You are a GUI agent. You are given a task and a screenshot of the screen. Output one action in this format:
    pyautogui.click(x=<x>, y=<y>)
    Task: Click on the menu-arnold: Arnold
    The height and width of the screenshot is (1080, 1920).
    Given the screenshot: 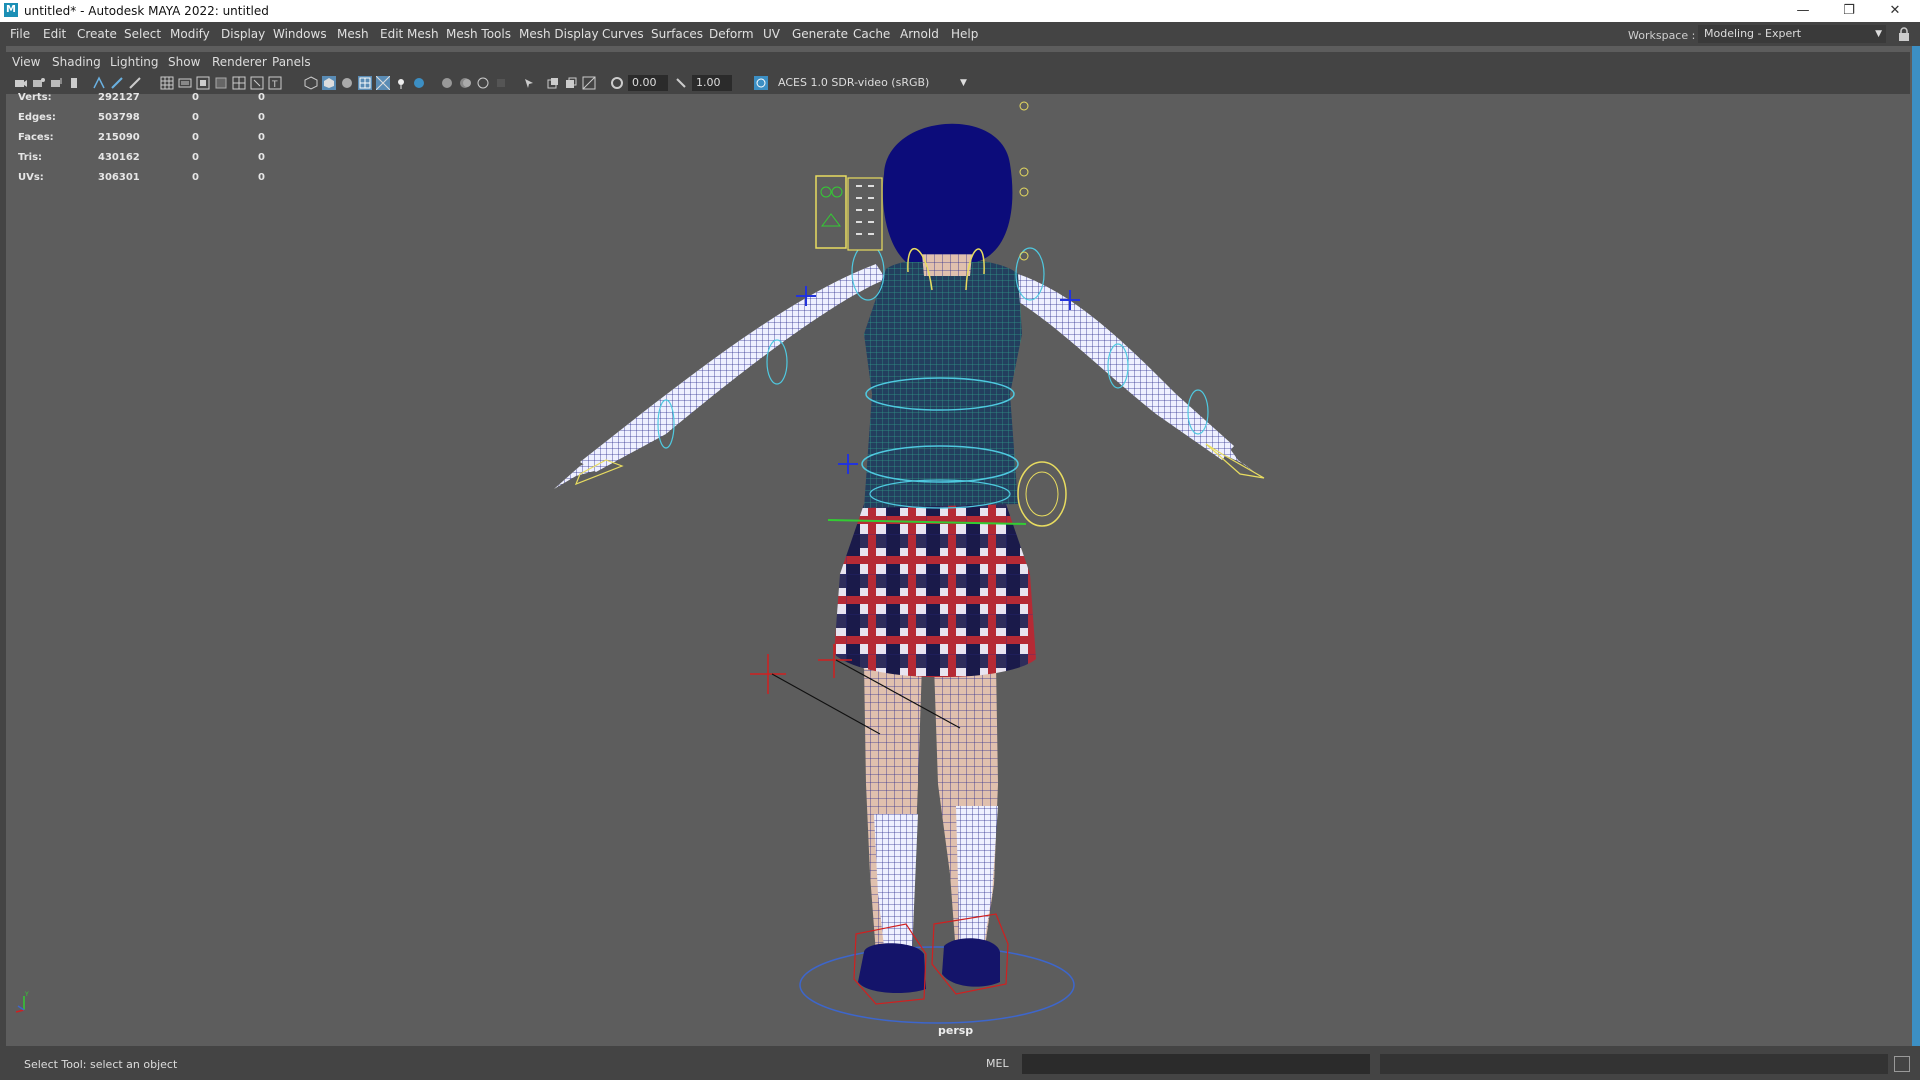 What is the action you would take?
    pyautogui.click(x=919, y=34)
    